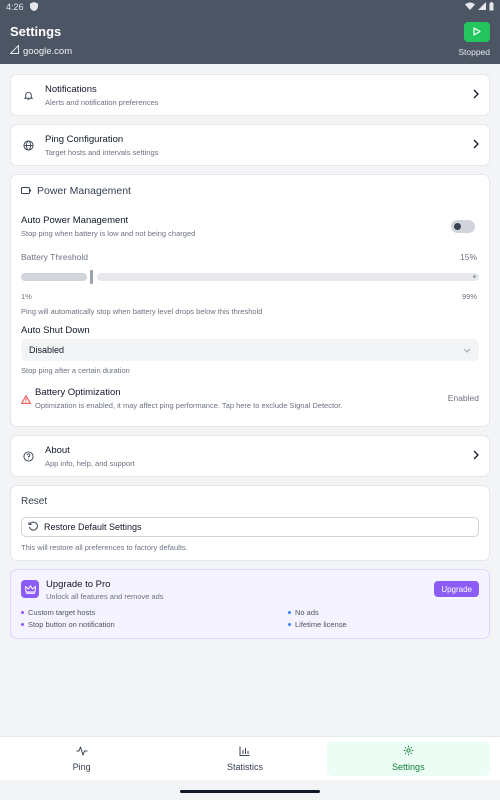  Describe the element at coordinates (26, 296) in the screenshot. I see `slider-min-label: 1%` at that location.